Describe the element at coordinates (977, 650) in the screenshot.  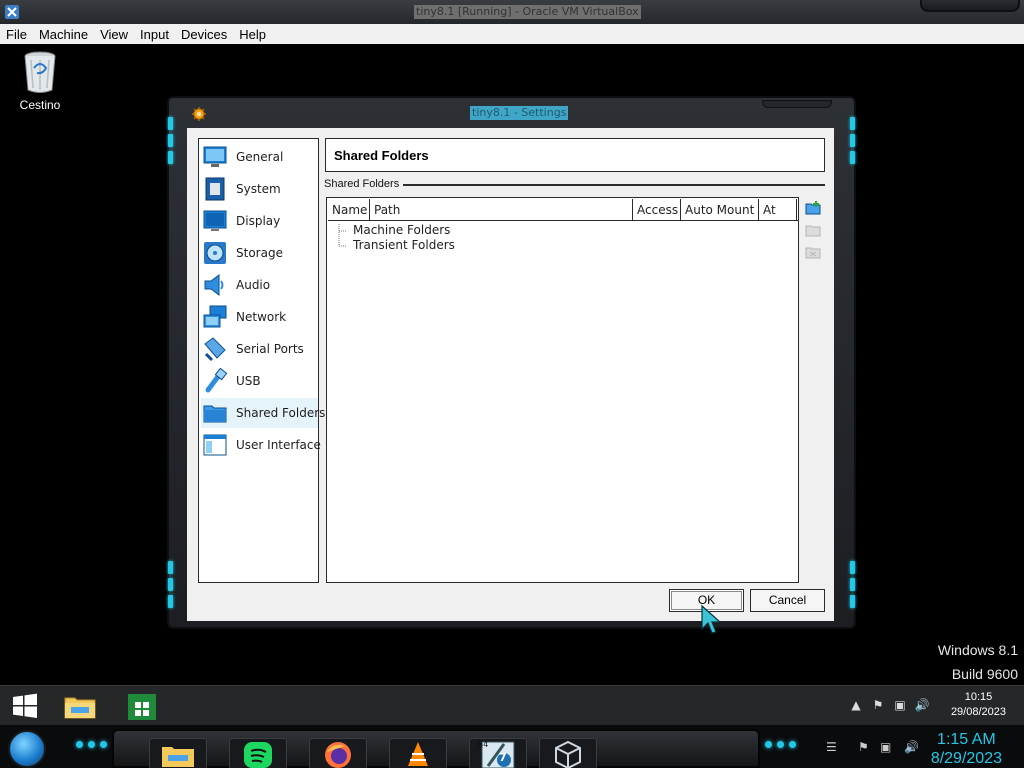
I see `windows-version-text: Windows 8.1` at that location.